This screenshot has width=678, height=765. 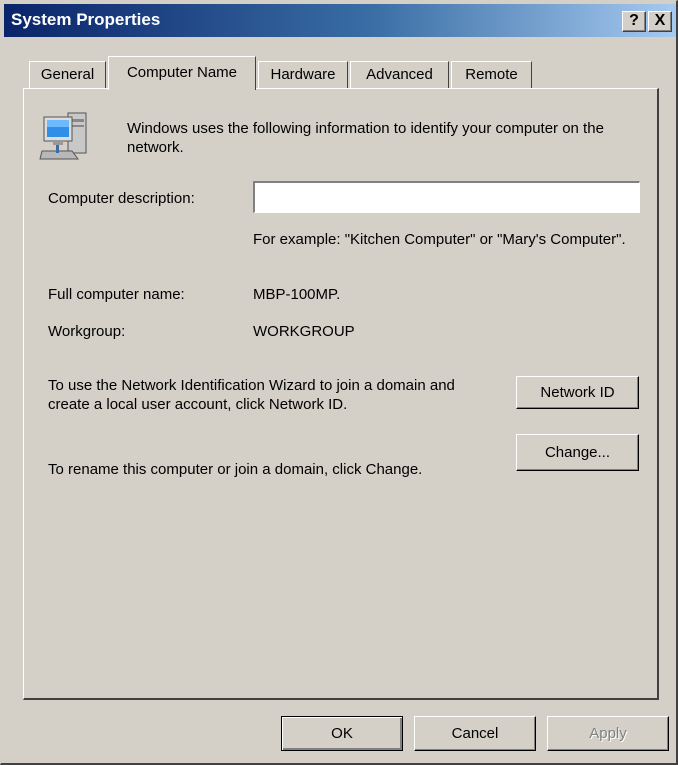 I want to click on cancel-button: Cancel, so click(x=475, y=733).